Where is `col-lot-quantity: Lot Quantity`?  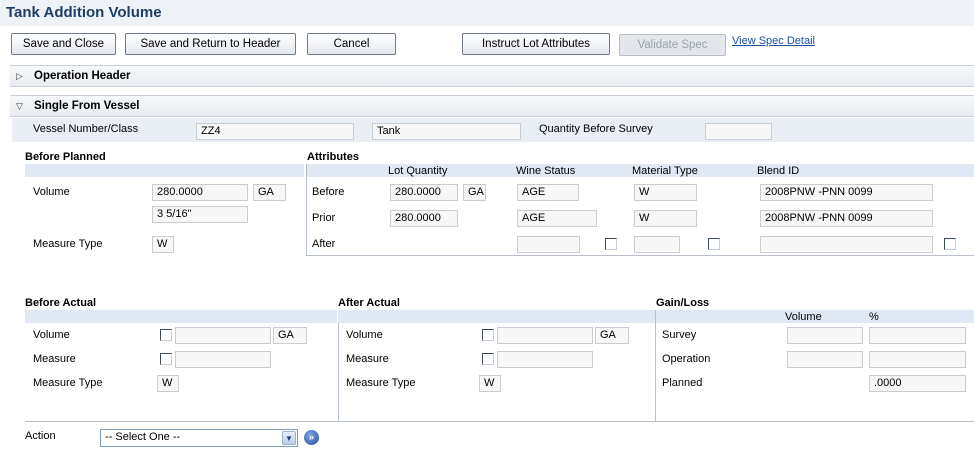 col-lot-quantity: Lot Quantity is located at coordinates (418, 171).